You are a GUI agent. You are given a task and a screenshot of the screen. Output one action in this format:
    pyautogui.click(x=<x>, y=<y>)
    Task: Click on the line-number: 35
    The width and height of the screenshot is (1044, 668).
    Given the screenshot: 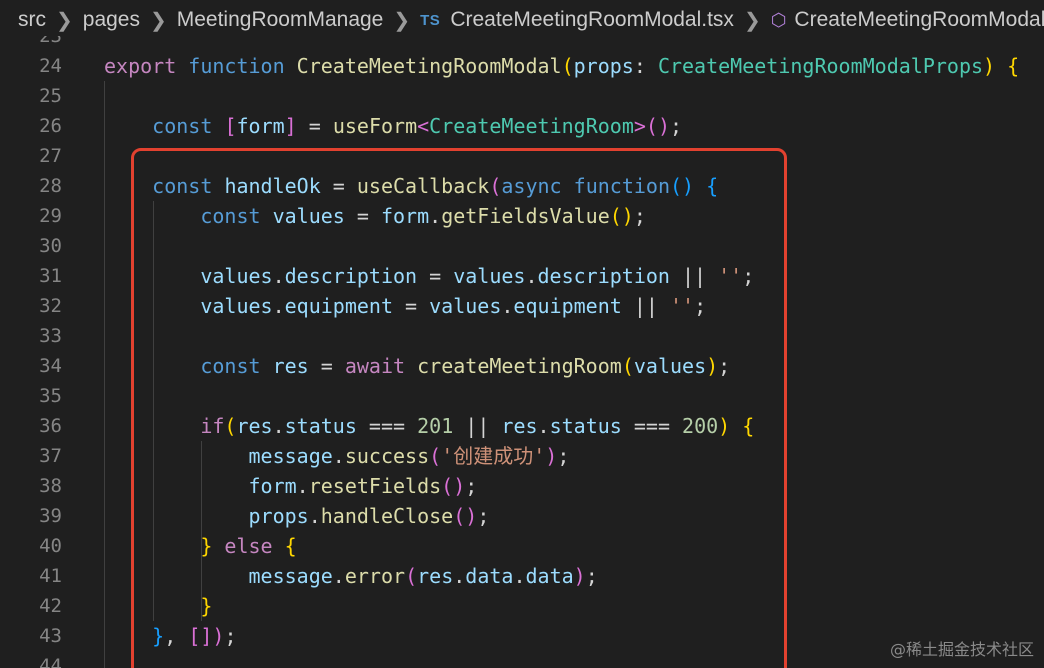 What is the action you would take?
    pyautogui.click(x=50, y=396)
    